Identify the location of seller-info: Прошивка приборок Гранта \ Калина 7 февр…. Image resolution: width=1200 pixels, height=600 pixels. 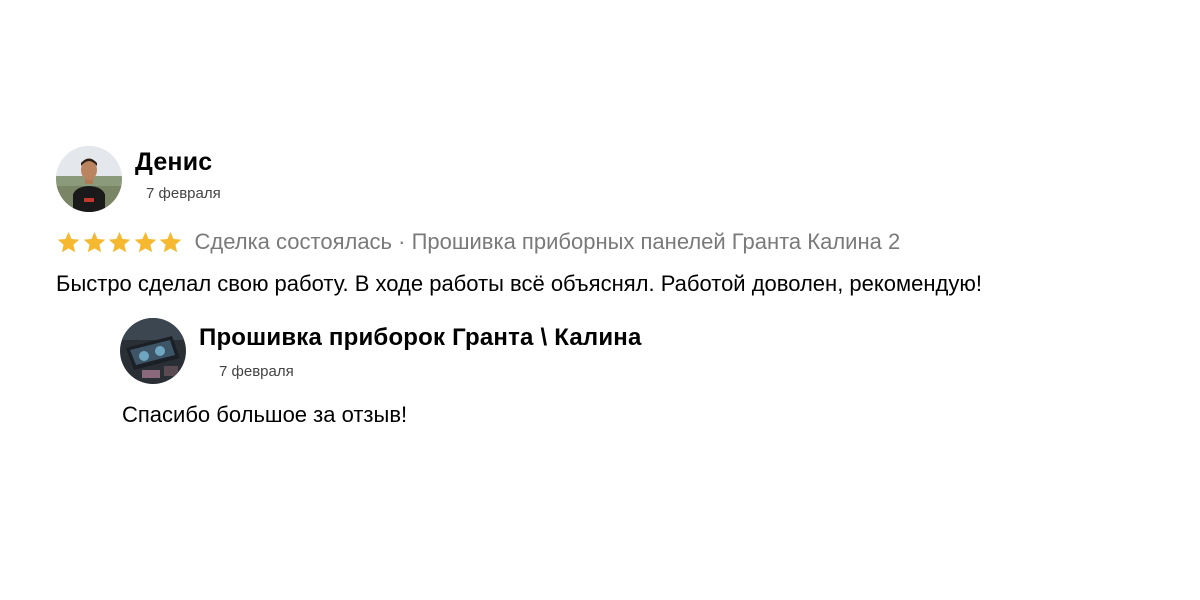
(420, 349).